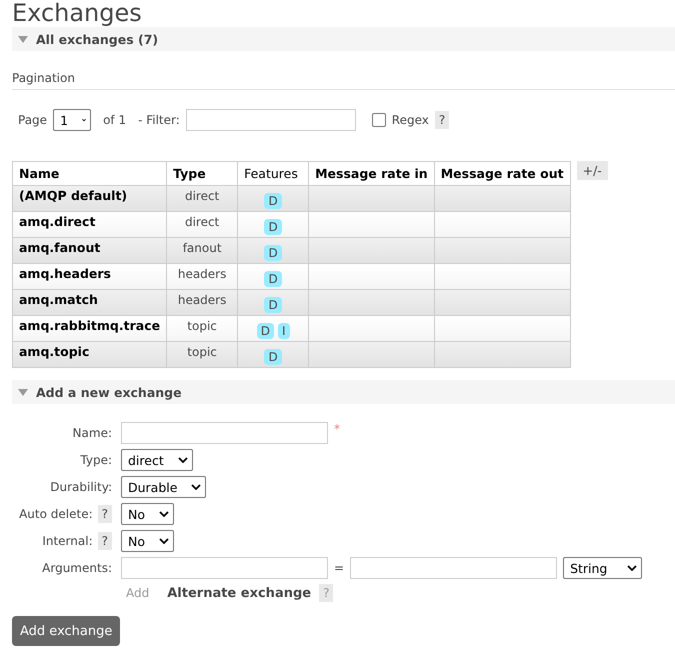 The height and width of the screenshot is (655, 675). I want to click on equals-sign: =, so click(339, 568).